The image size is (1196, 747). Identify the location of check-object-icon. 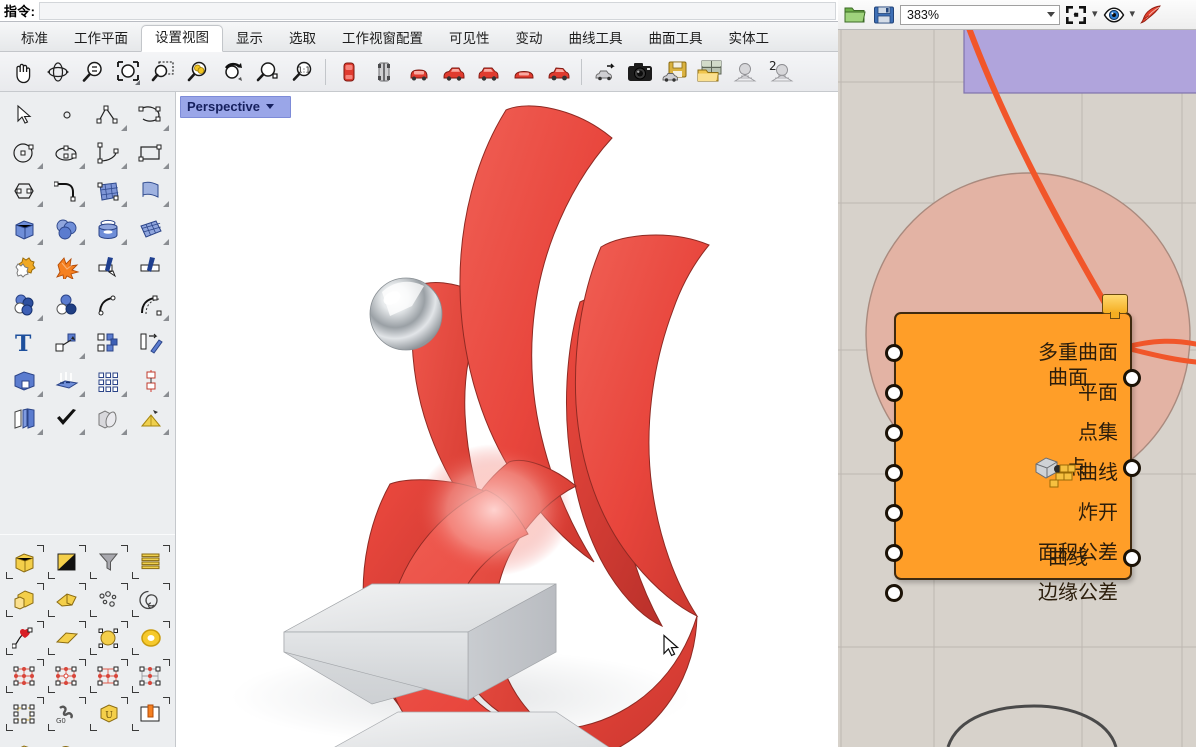
(67, 419).